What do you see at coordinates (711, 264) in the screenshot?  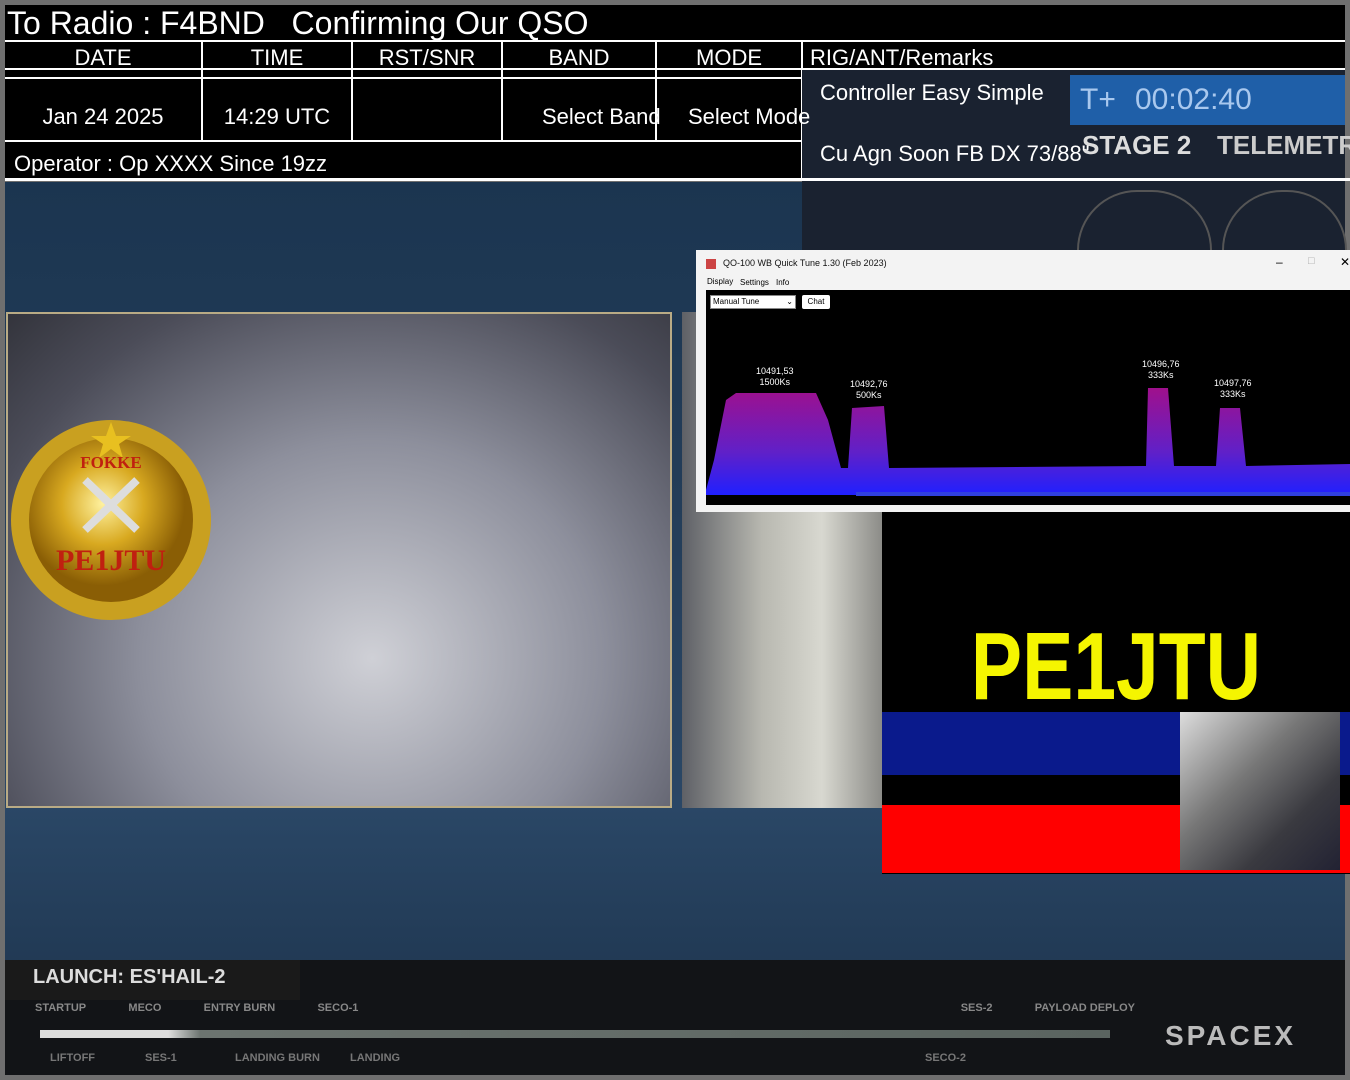 I see `app-icon` at bounding box center [711, 264].